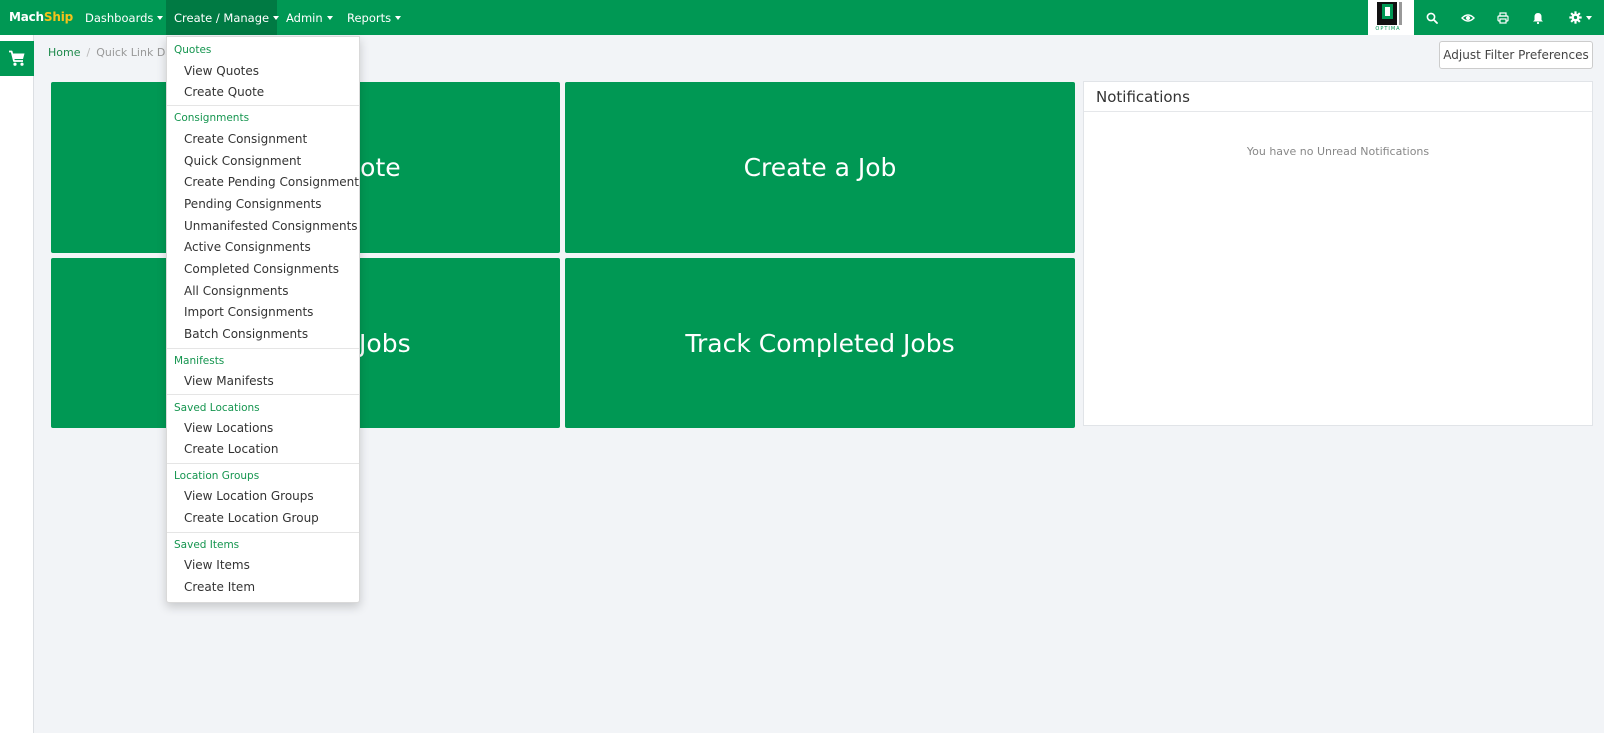  I want to click on nav-admin: Admin, so click(309, 17).